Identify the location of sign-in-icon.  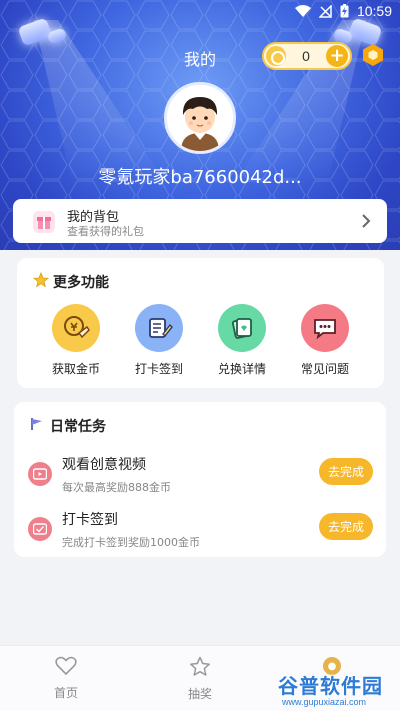
(159, 328).